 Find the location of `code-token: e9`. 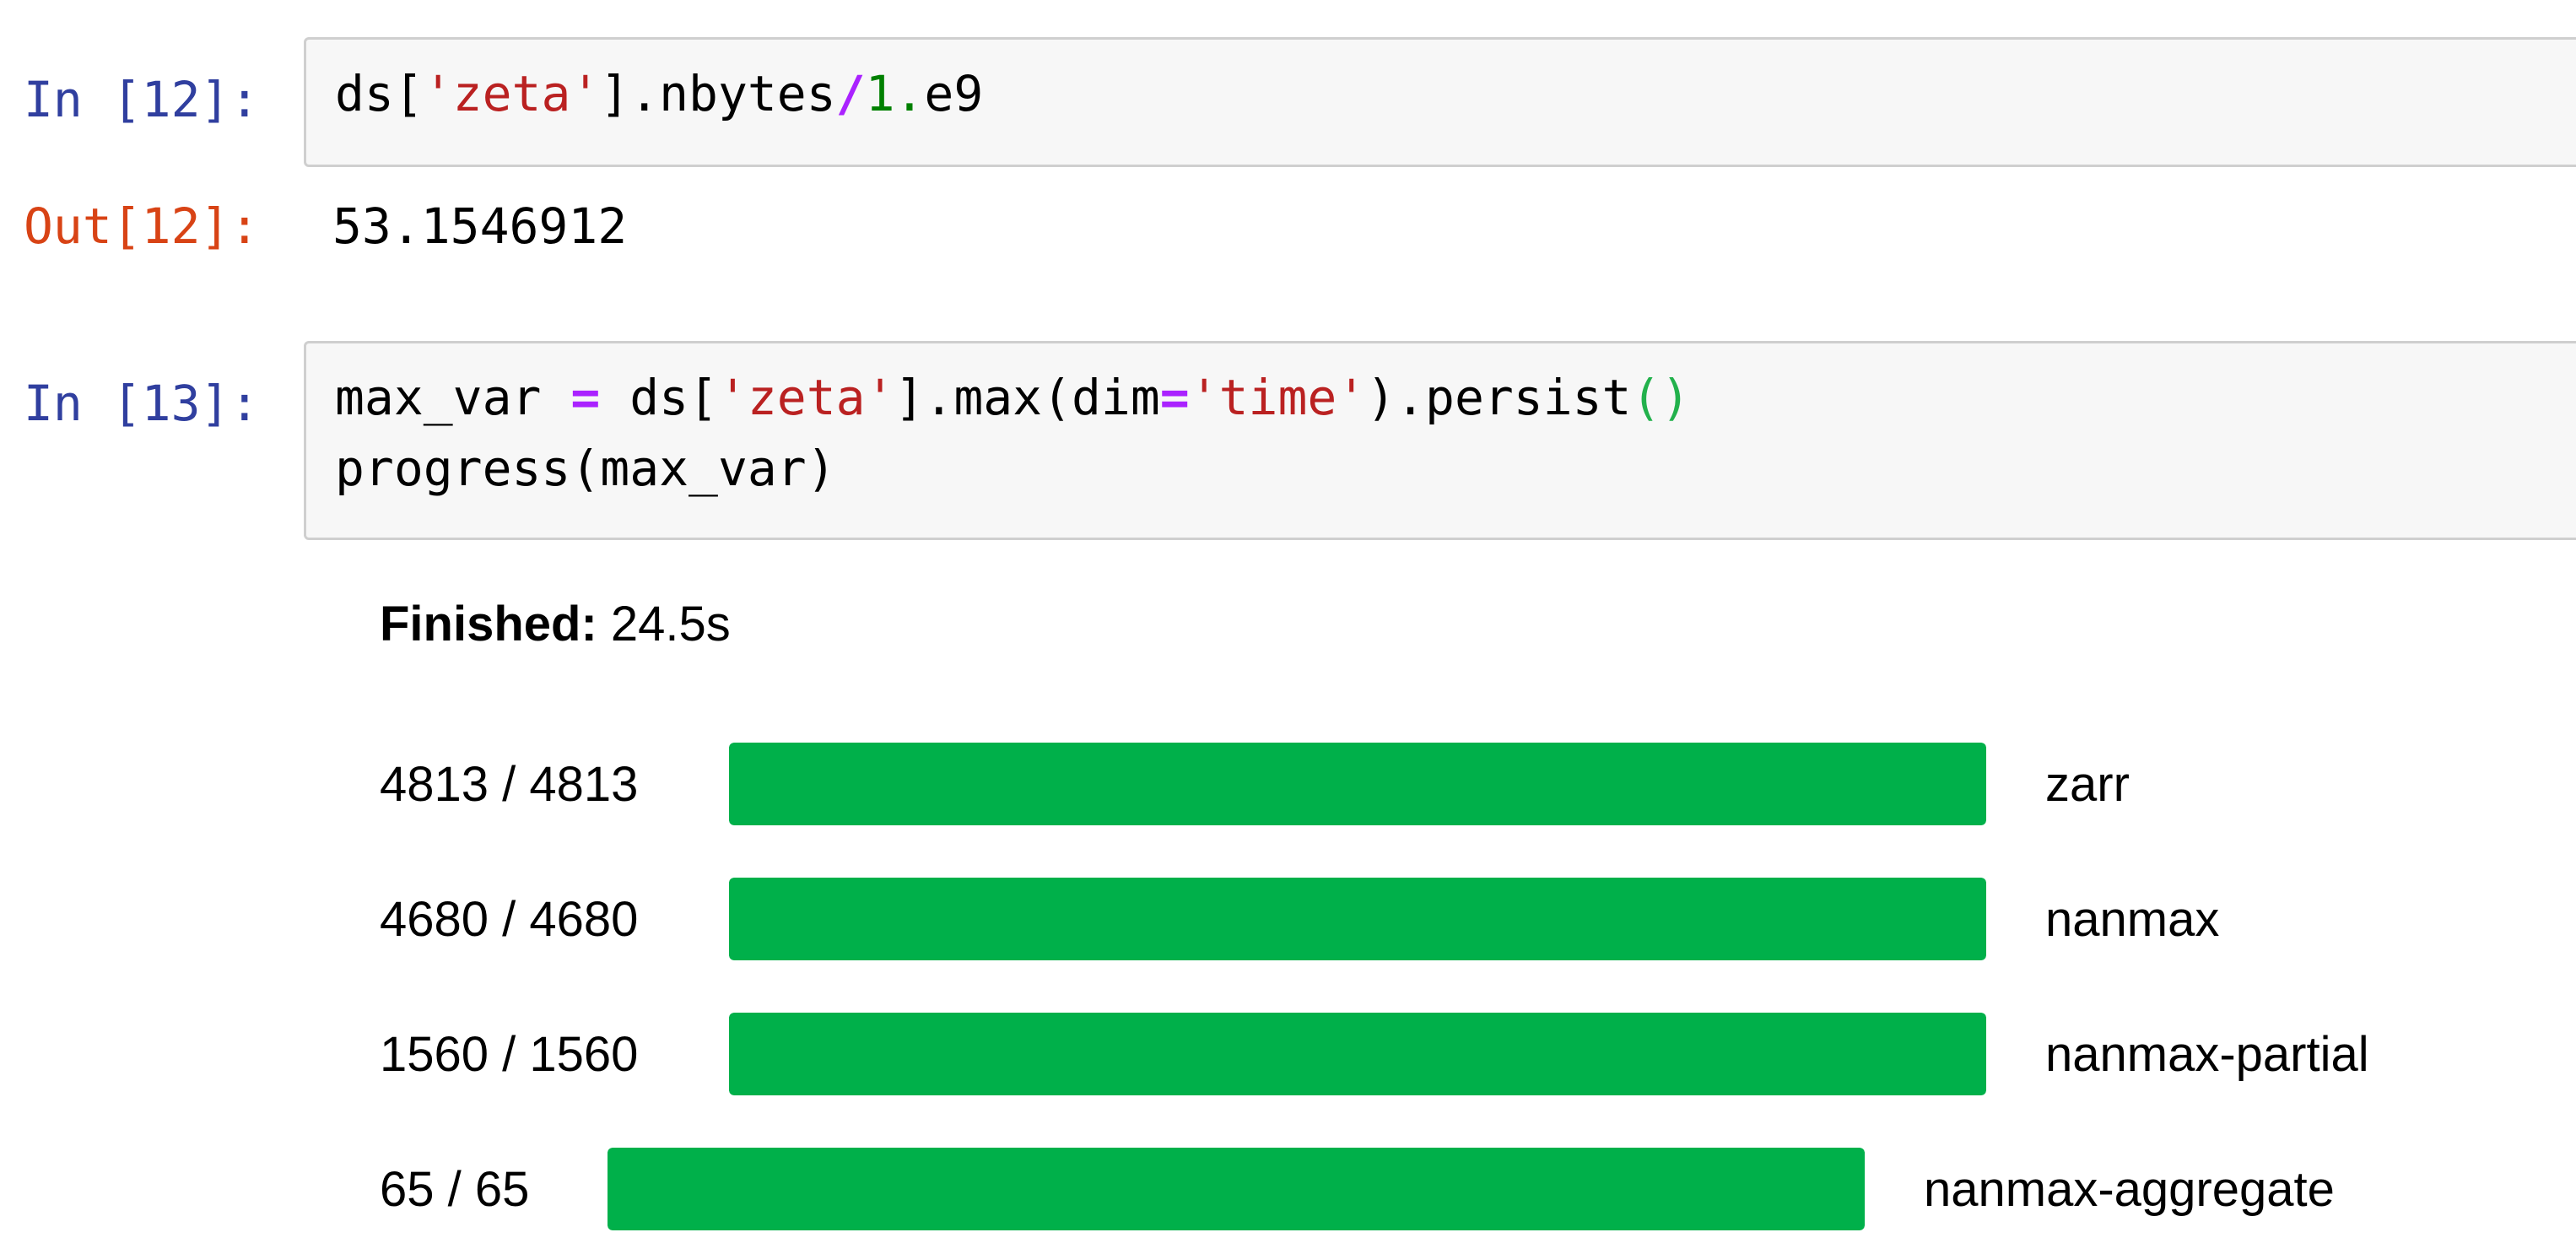

code-token: e9 is located at coordinates (954, 93).